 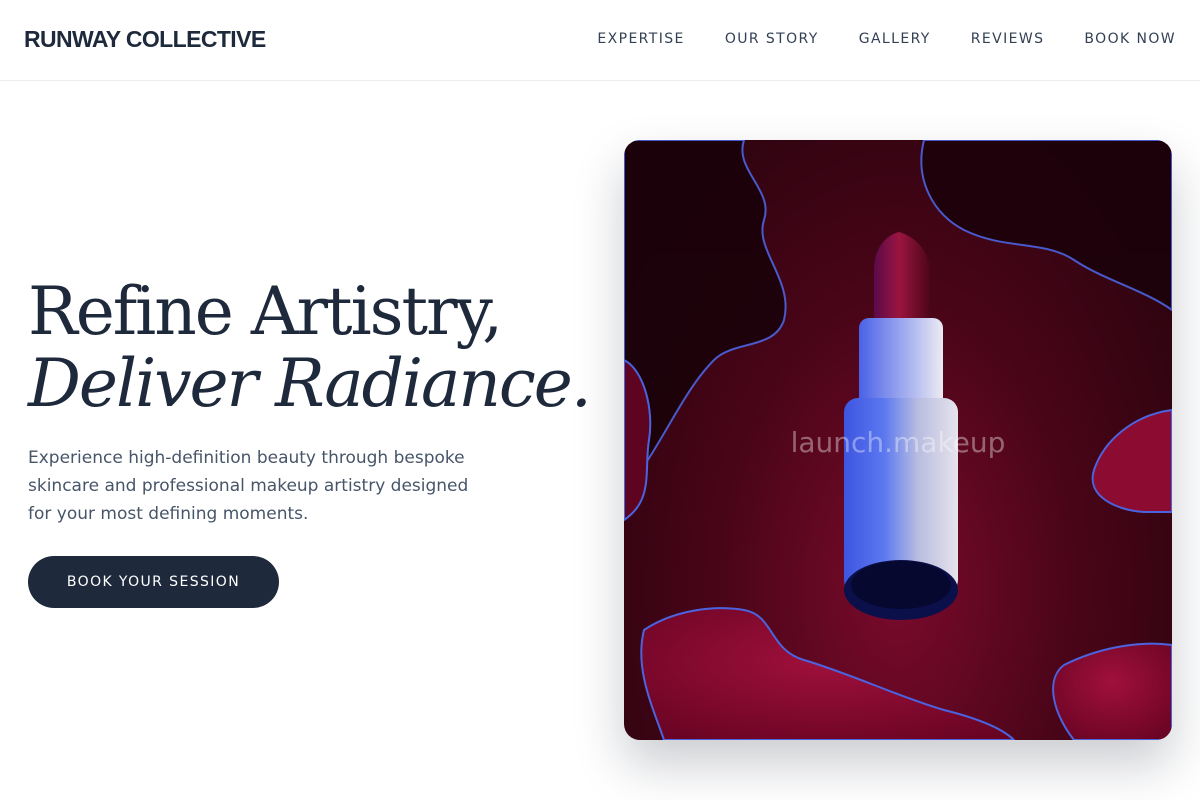 What do you see at coordinates (265, 311) in the screenshot?
I see `headline-line-1: Refine Artistry,` at bounding box center [265, 311].